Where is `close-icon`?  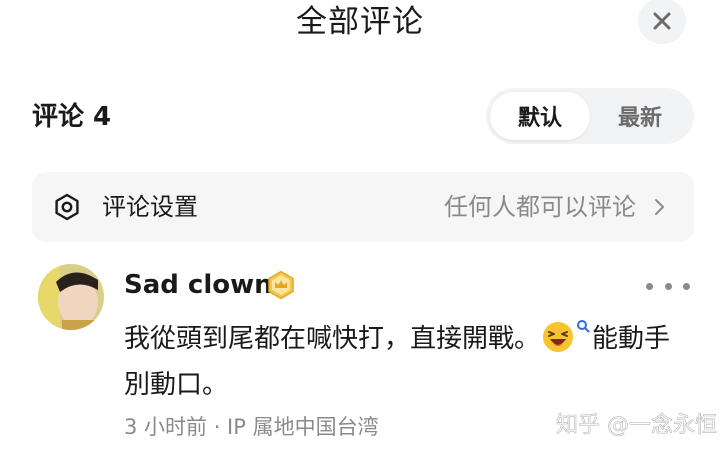
close-icon is located at coordinates (662, 21).